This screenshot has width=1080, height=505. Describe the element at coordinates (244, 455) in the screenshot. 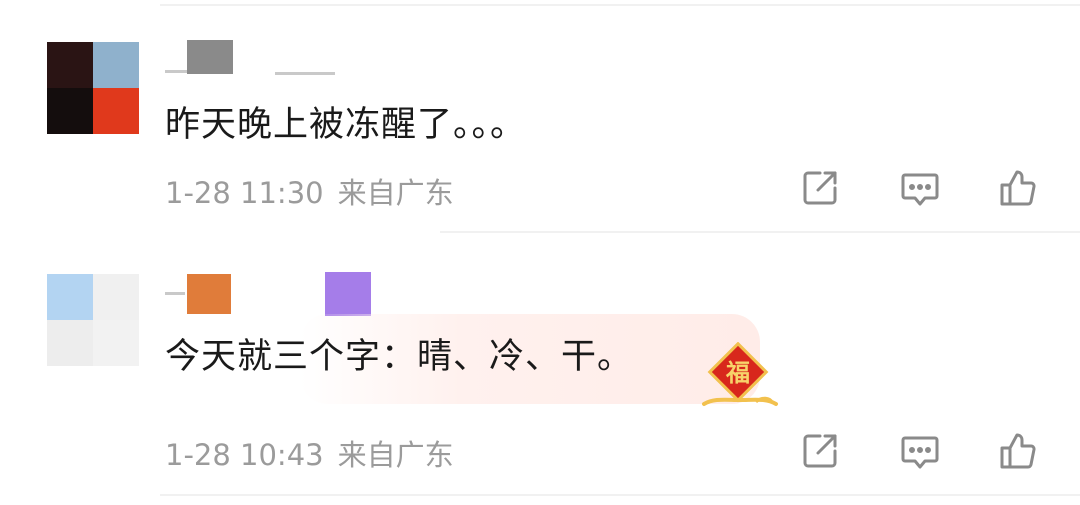

I see `comment-time: 1-28 10:43` at that location.